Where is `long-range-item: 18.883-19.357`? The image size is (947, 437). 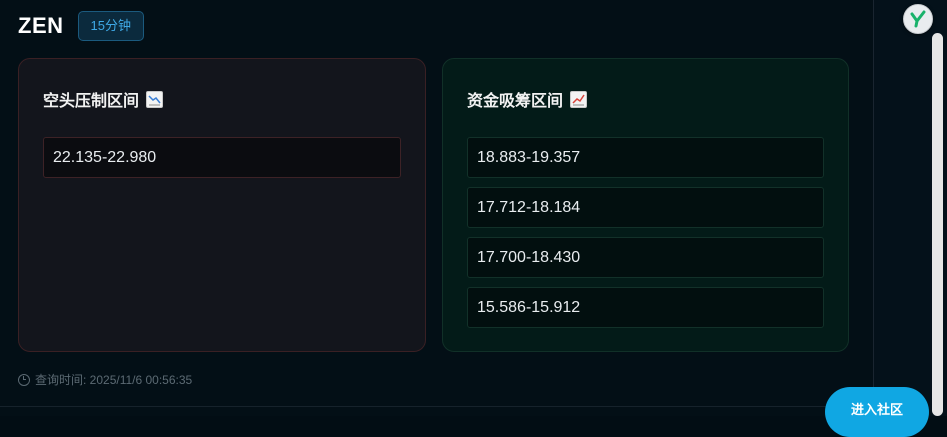 long-range-item: 18.883-19.357 is located at coordinates (645, 157).